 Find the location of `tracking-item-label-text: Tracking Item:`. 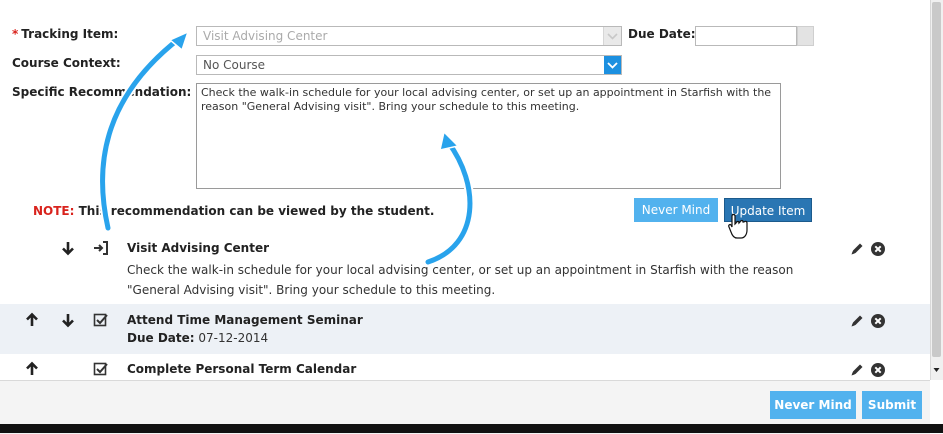

tracking-item-label-text: Tracking Item: is located at coordinates (70, 34).